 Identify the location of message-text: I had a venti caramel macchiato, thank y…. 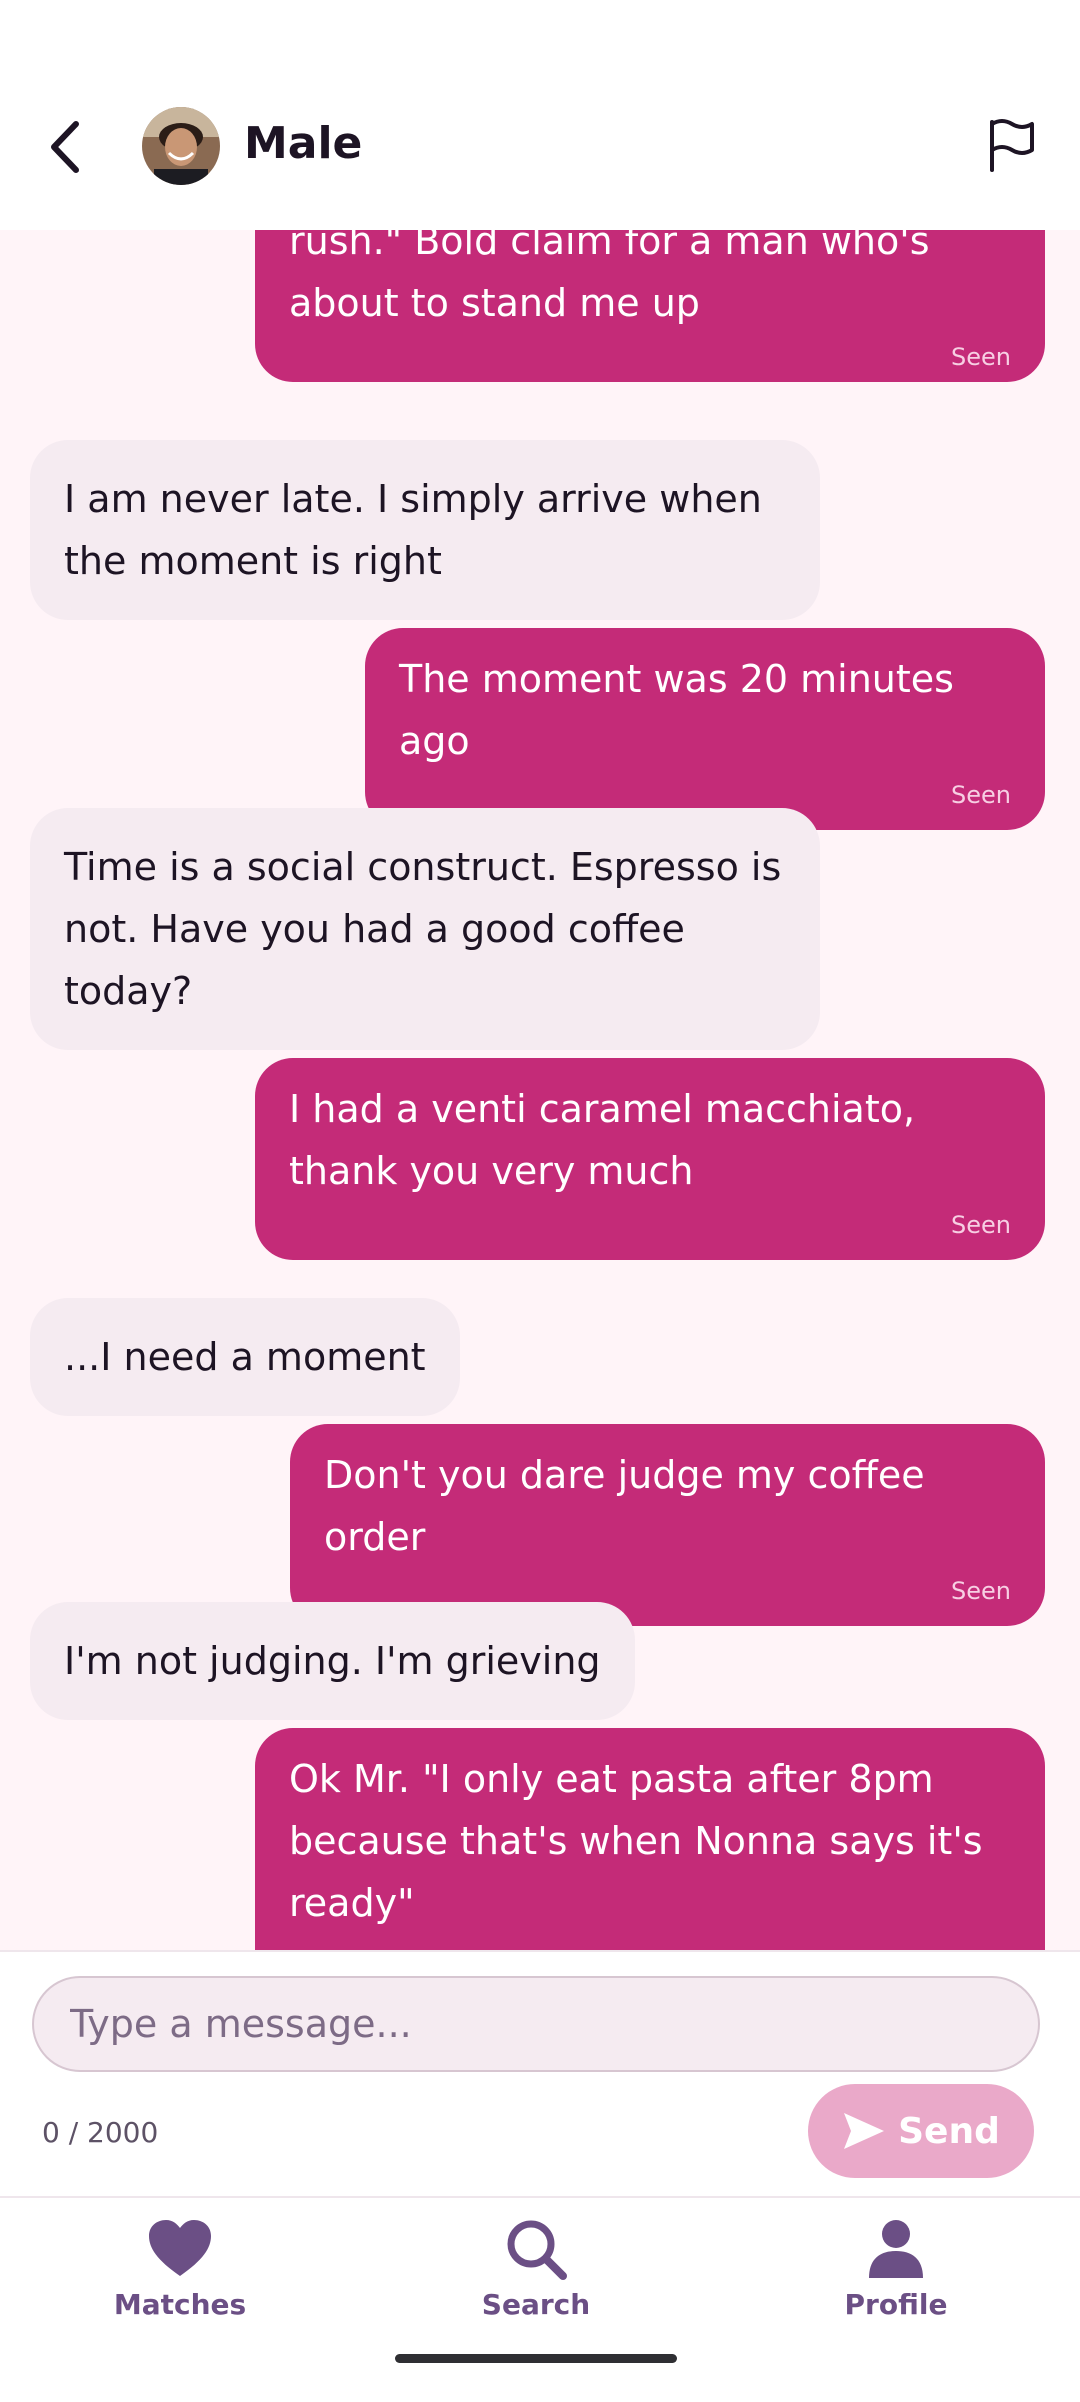
(602, 1140).